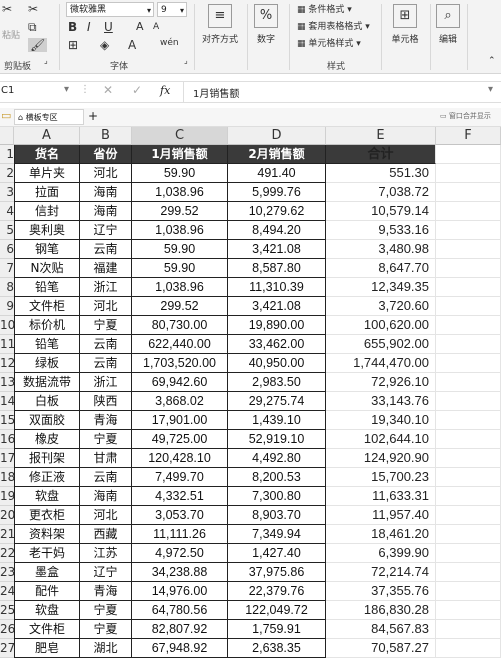 The height and width of the screenshot is (660, 501). I want to click on paste-button: 粘贴, so click(11, 34).